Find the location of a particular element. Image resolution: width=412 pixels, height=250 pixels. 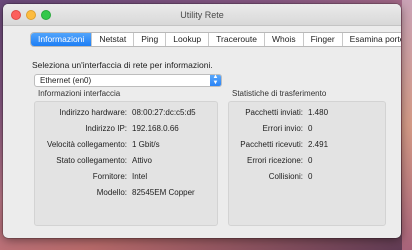

interface-select-value: Ethernet (en0) is located at coordinates (66, 80).